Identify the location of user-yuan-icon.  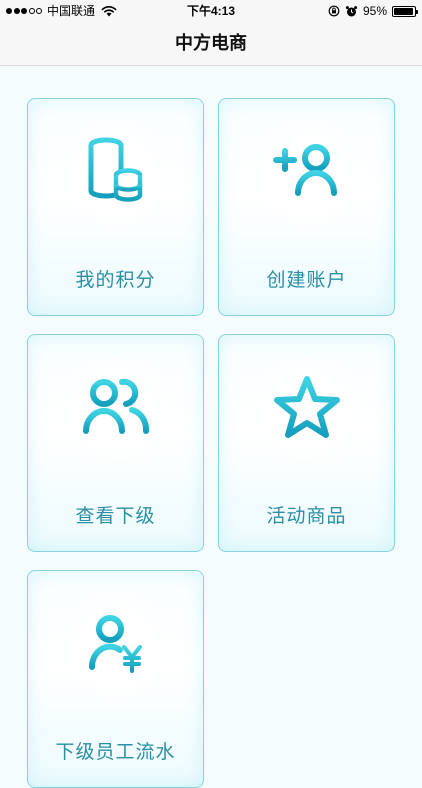
(115, 644).